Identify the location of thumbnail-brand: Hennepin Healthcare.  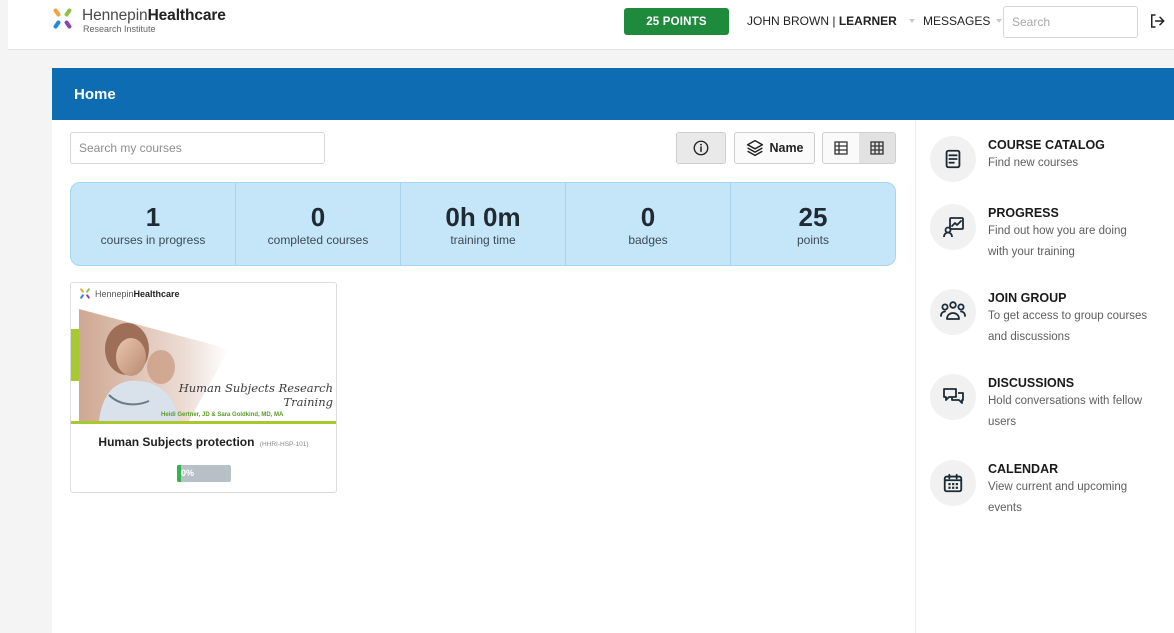
(129, 293).